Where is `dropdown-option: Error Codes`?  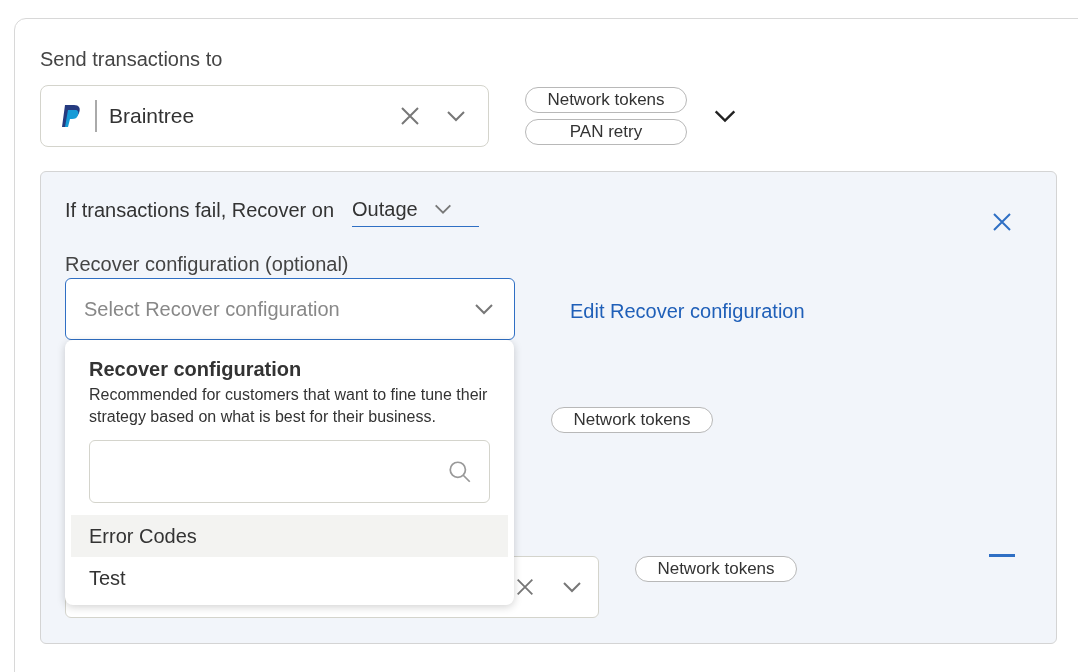 dropdown-option: Error Codes is located at coordinates (289, 536).